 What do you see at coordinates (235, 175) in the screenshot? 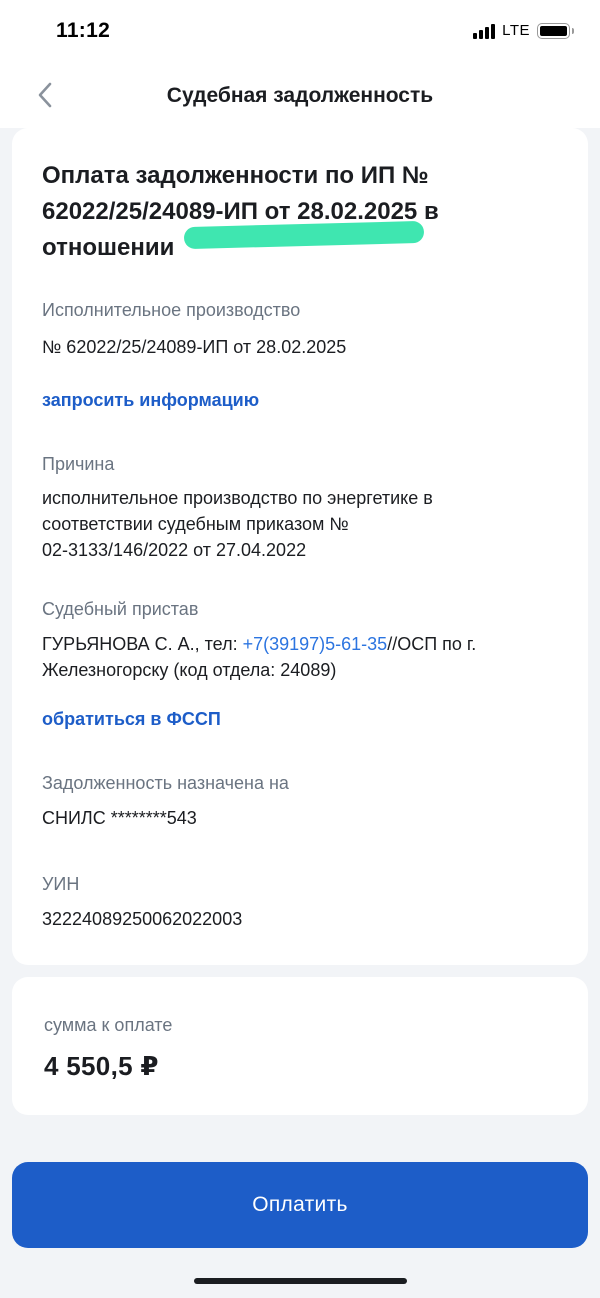
I see `heading-line: Оплата задолженности по ИП №` at bounding box center [235, 175].